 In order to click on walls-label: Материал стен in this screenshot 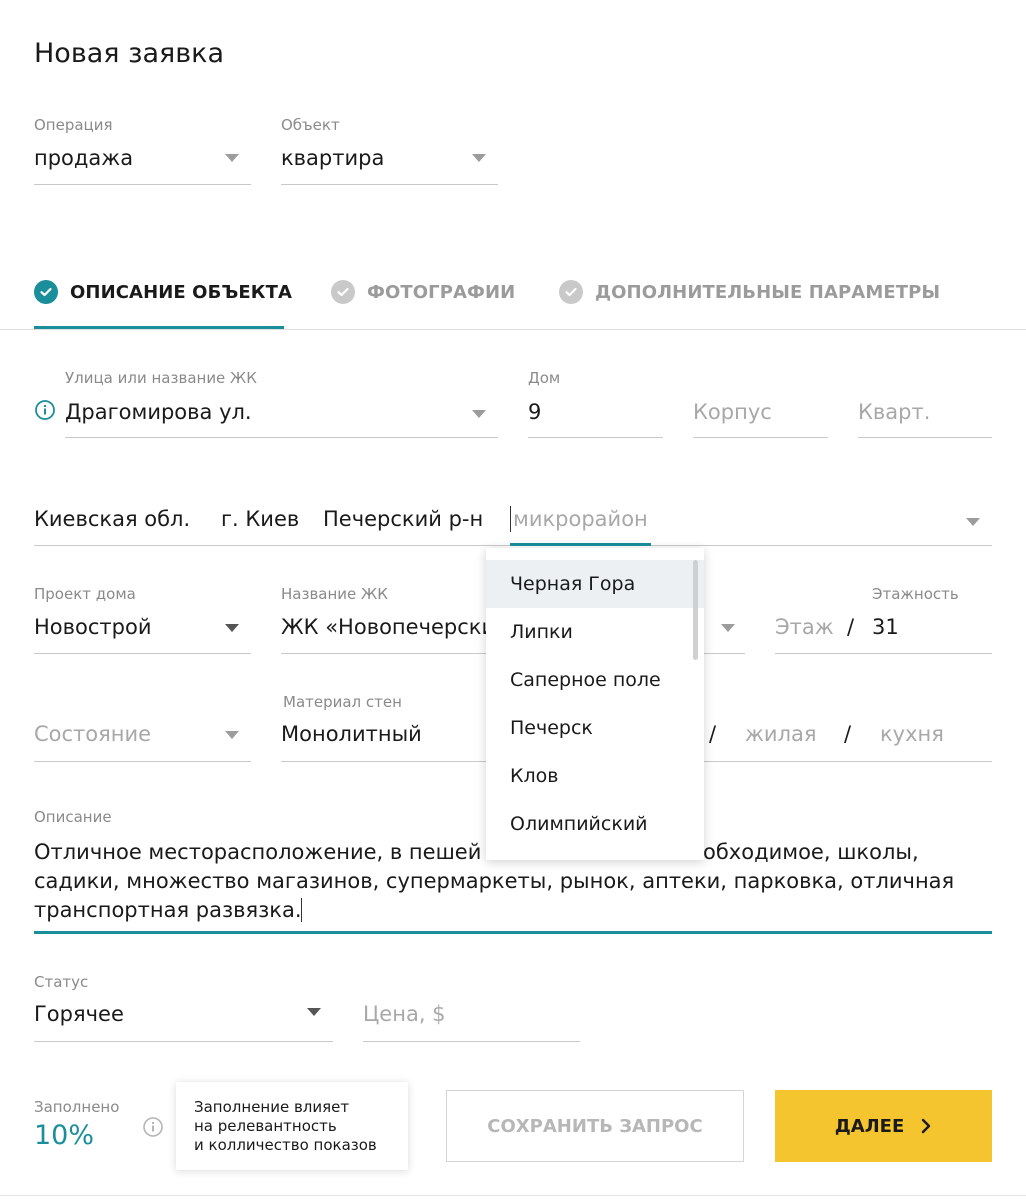, I will do `click(342, 702)`.